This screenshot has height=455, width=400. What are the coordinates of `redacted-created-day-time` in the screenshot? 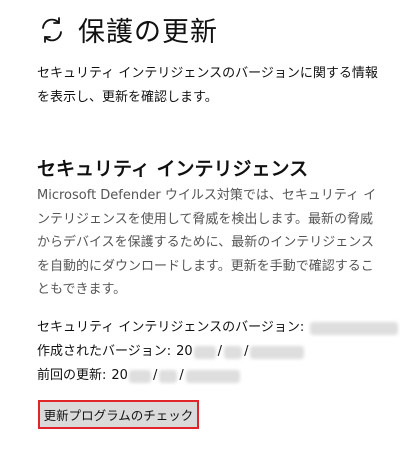 It's located at (277, 352).